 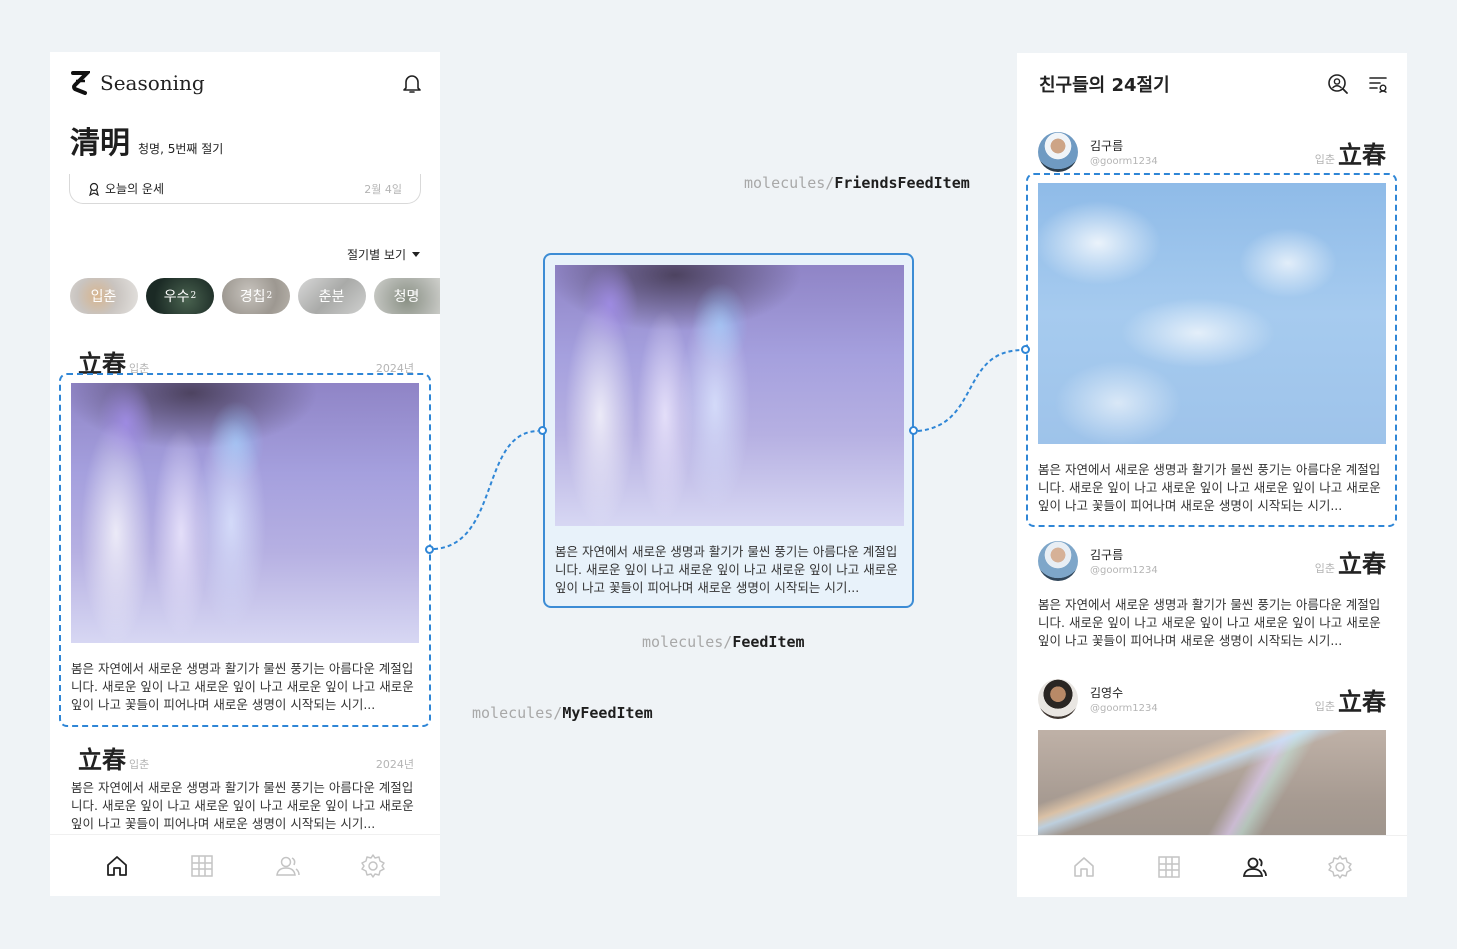 I want to click on friend-user: 김영수 @goorm1234, so click(x=1124, y=699).